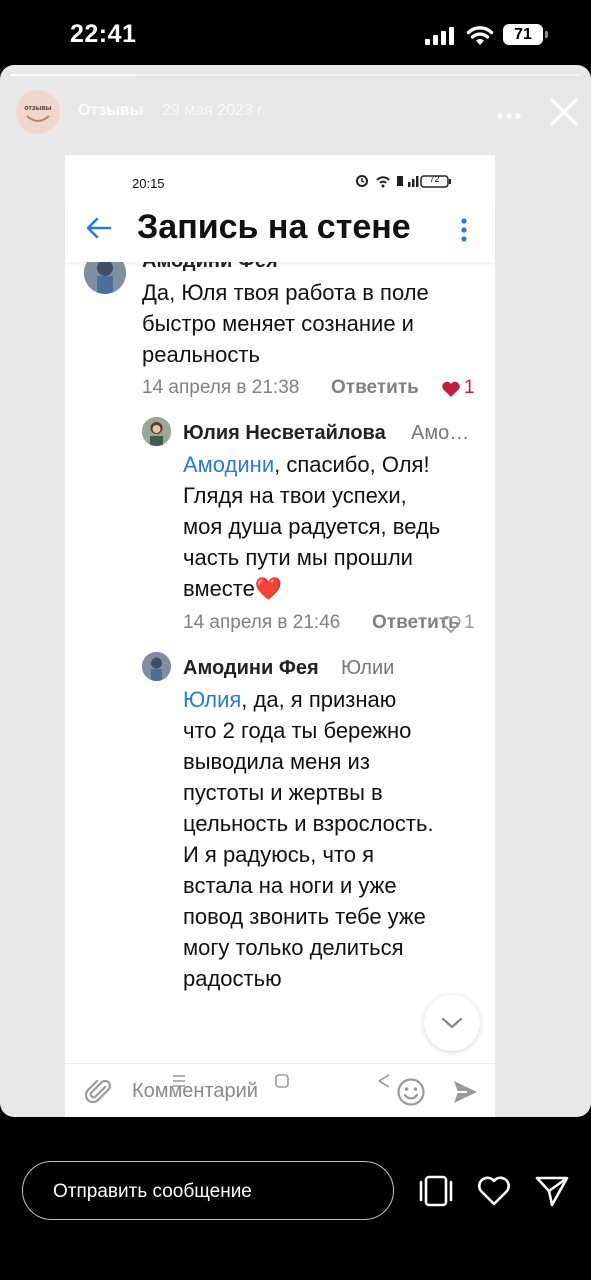 Image resolution: width=591 pixels, height=1280 pixels. What do you see at coordinates (293, 947) in the screenshot?
I see `comment-text-line: могу только делиться` at bounding box center [293, 947].